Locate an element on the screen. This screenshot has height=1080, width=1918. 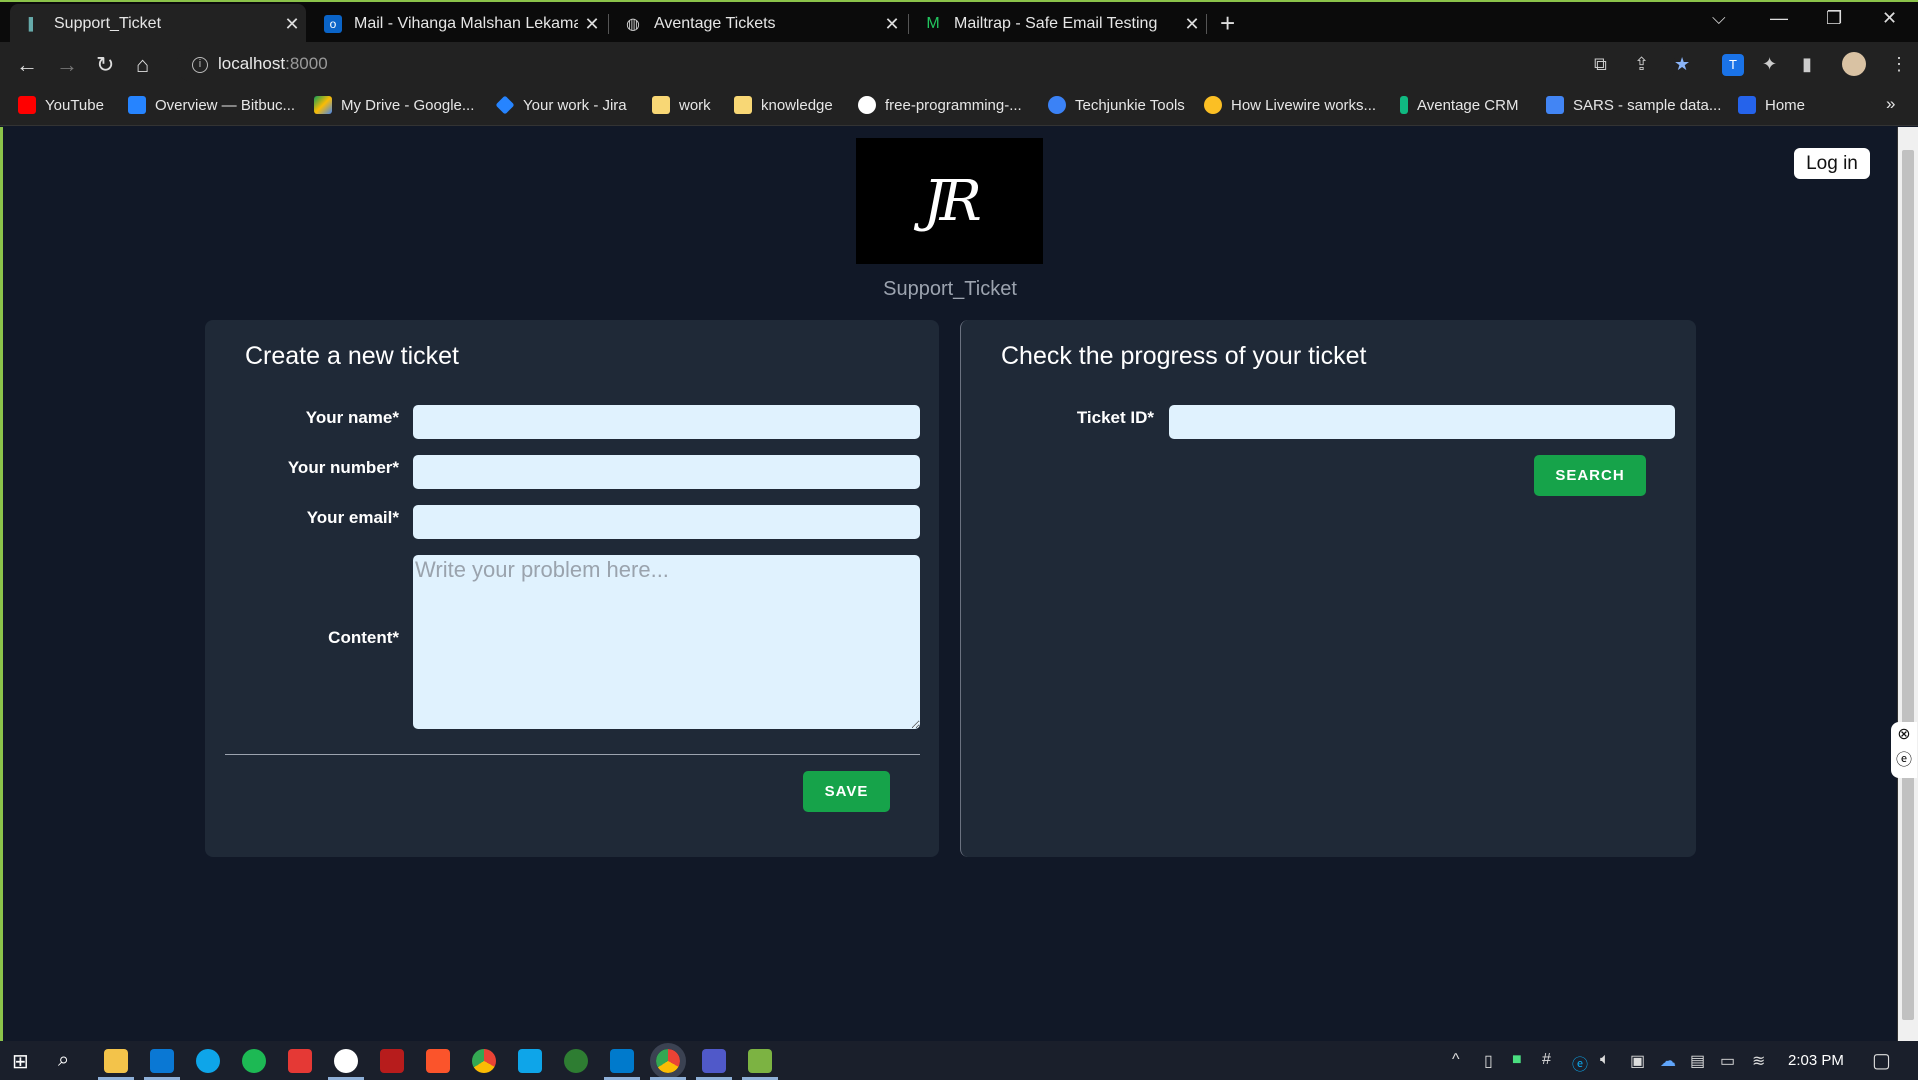
taskbar-clock: 2:03 PM is located at coordinates (1816, 1060).